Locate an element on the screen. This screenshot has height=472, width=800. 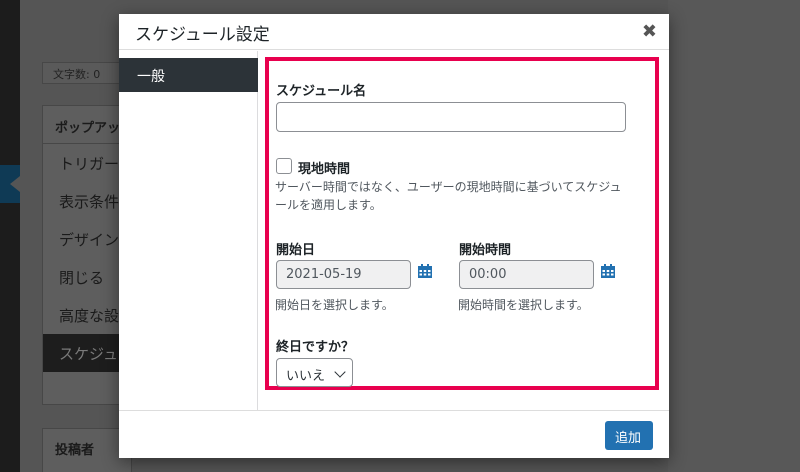
all-day-label: 終日ですか？ is located at coordinates (315, 347).